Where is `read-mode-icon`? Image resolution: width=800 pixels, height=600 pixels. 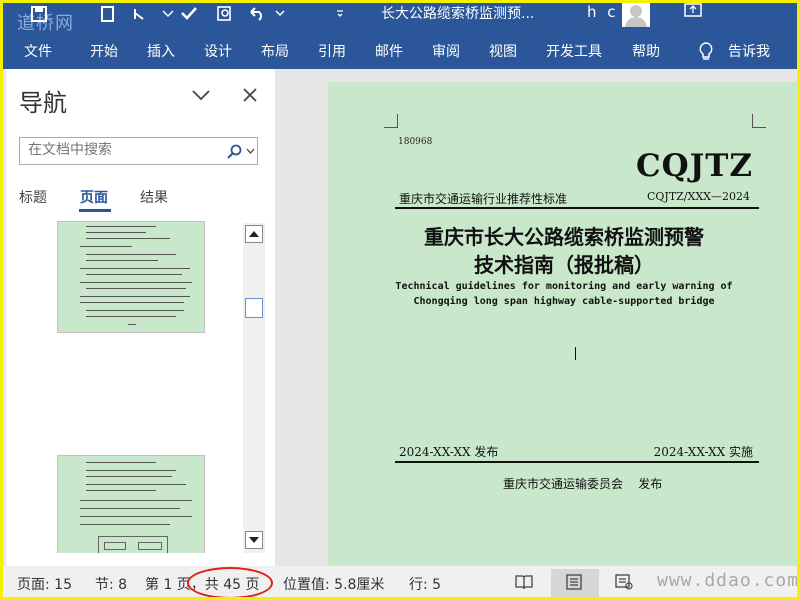 read-mode-icon is located at coordinates (524, 582).